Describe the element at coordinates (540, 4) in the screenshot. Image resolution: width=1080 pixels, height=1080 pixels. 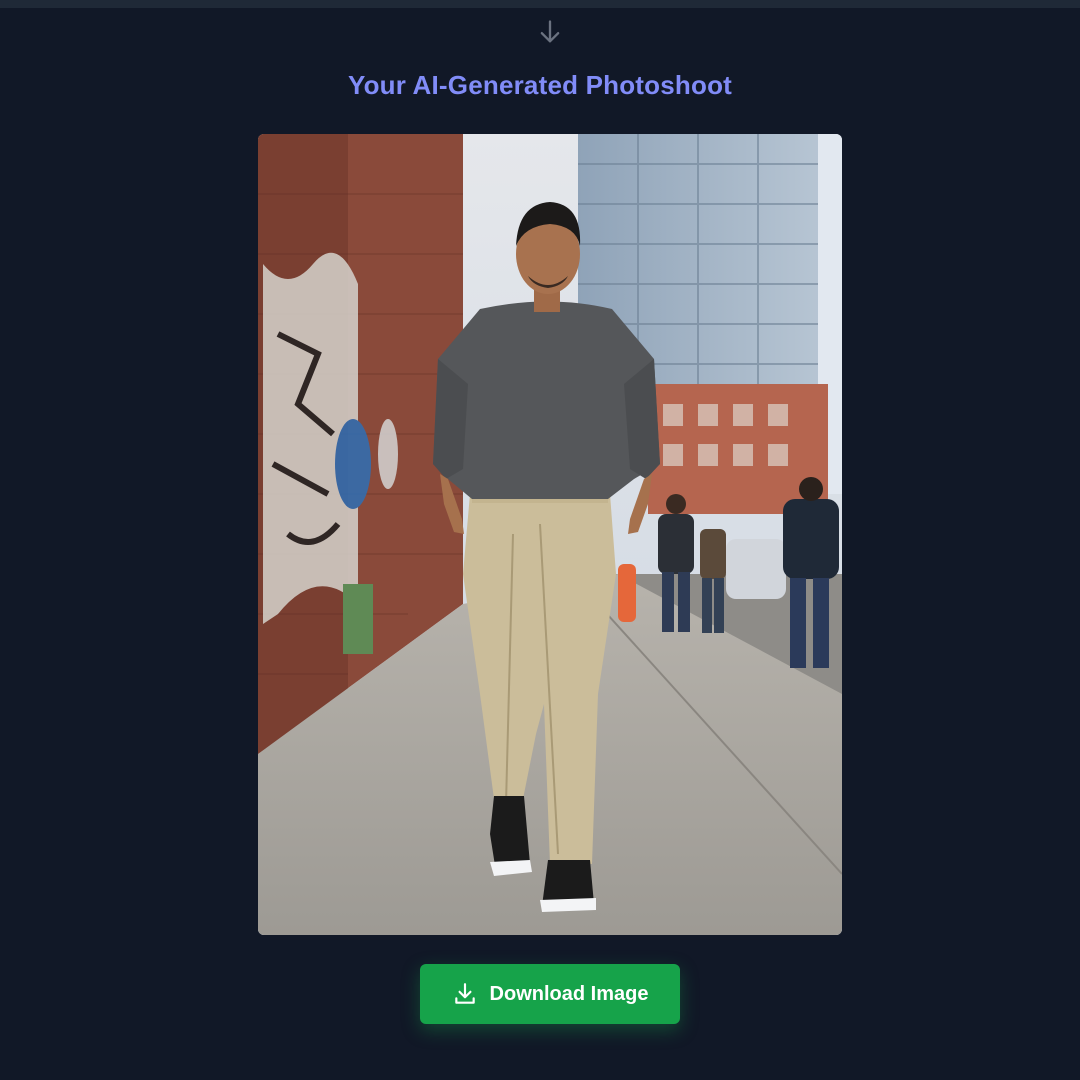
I see `top-divider` at that location.